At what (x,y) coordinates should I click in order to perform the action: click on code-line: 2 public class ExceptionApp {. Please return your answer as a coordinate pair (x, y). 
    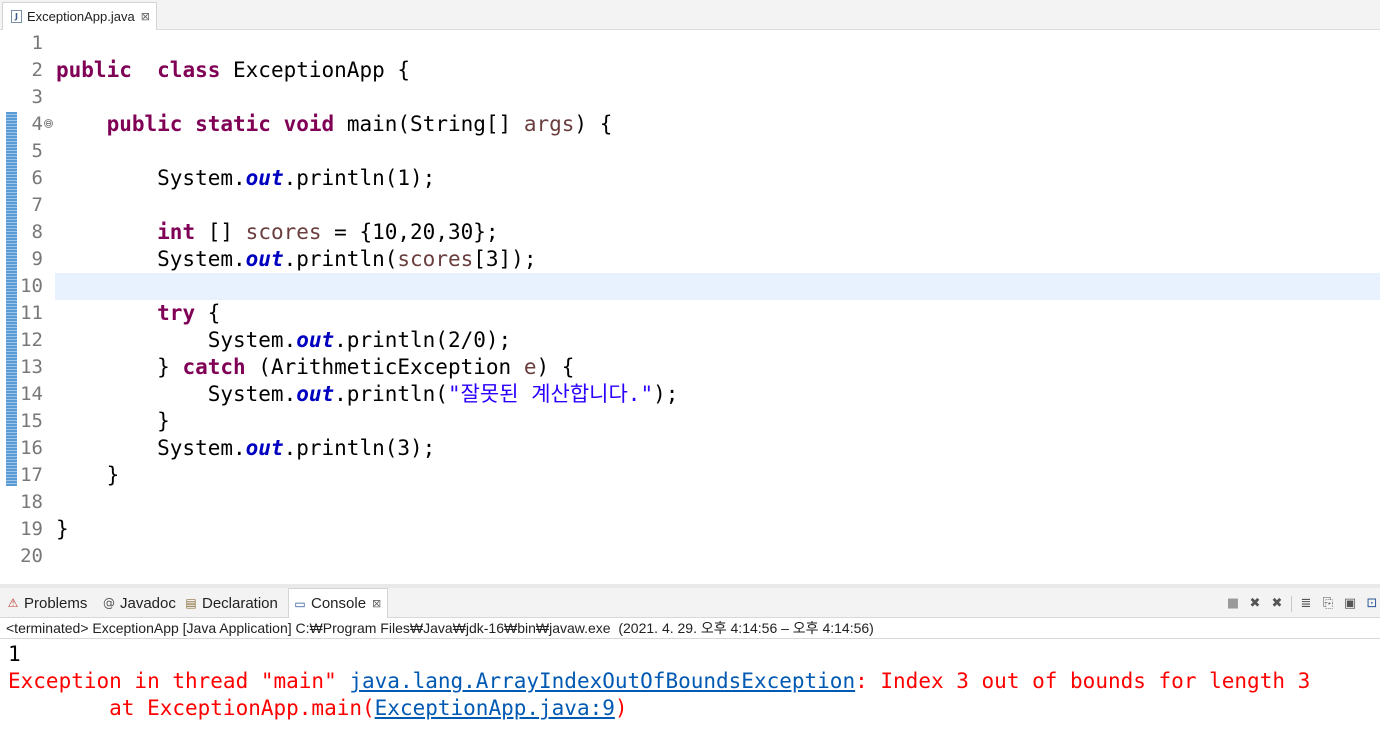
    Looking at the image, I should click on (690, 70).